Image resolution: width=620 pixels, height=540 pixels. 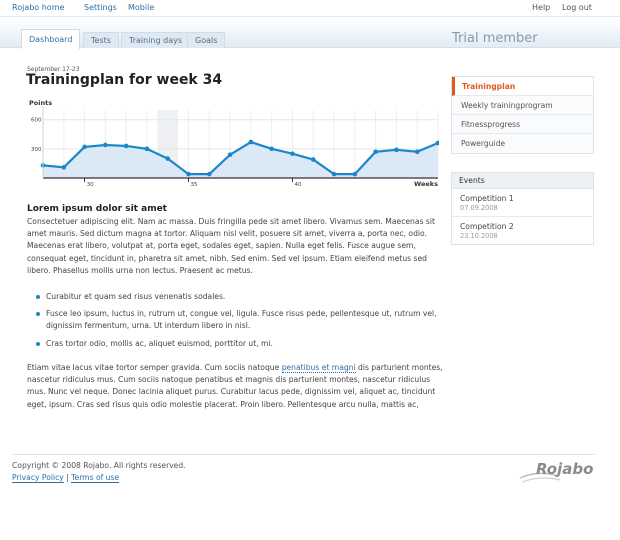 What do you see at coordinates (479, 208) in the screenshot?
I see `event-date: 07.09.2008` at bounding box center [479, 208].